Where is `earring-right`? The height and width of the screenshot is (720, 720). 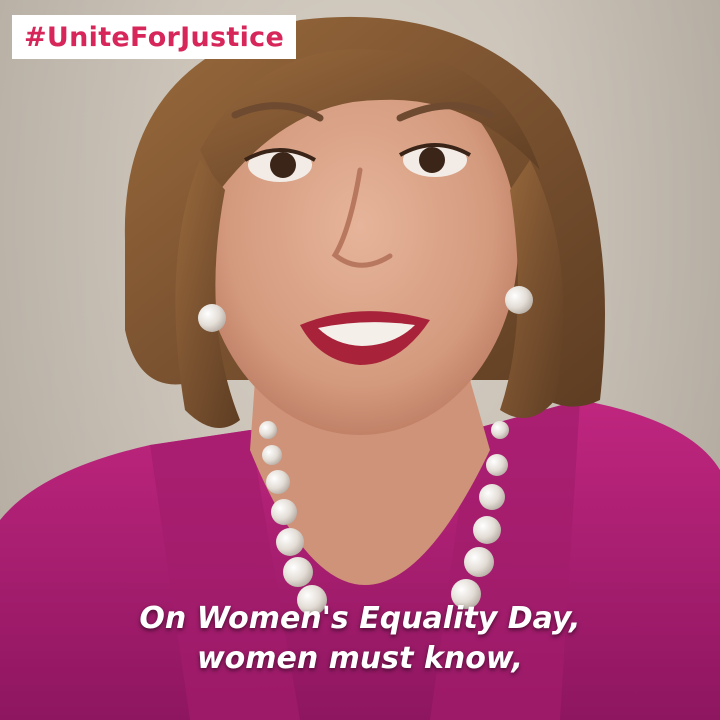 earring-right is located at coordinates (519, 300).